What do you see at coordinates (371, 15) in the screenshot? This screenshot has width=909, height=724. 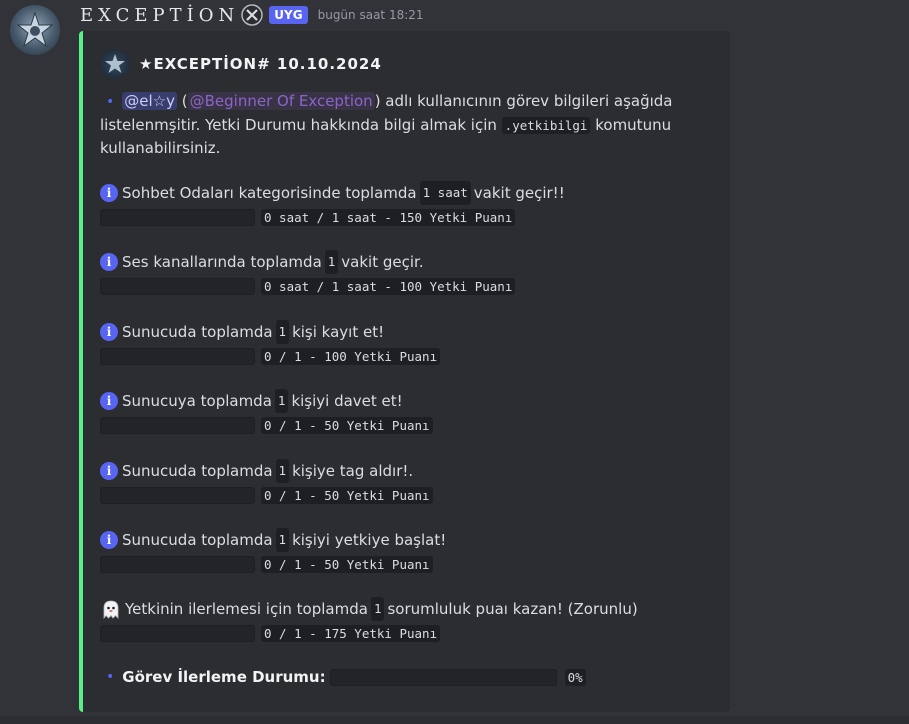 I see `message-timestamp: bugün saat 18:21` at bounding box center [371, 15].